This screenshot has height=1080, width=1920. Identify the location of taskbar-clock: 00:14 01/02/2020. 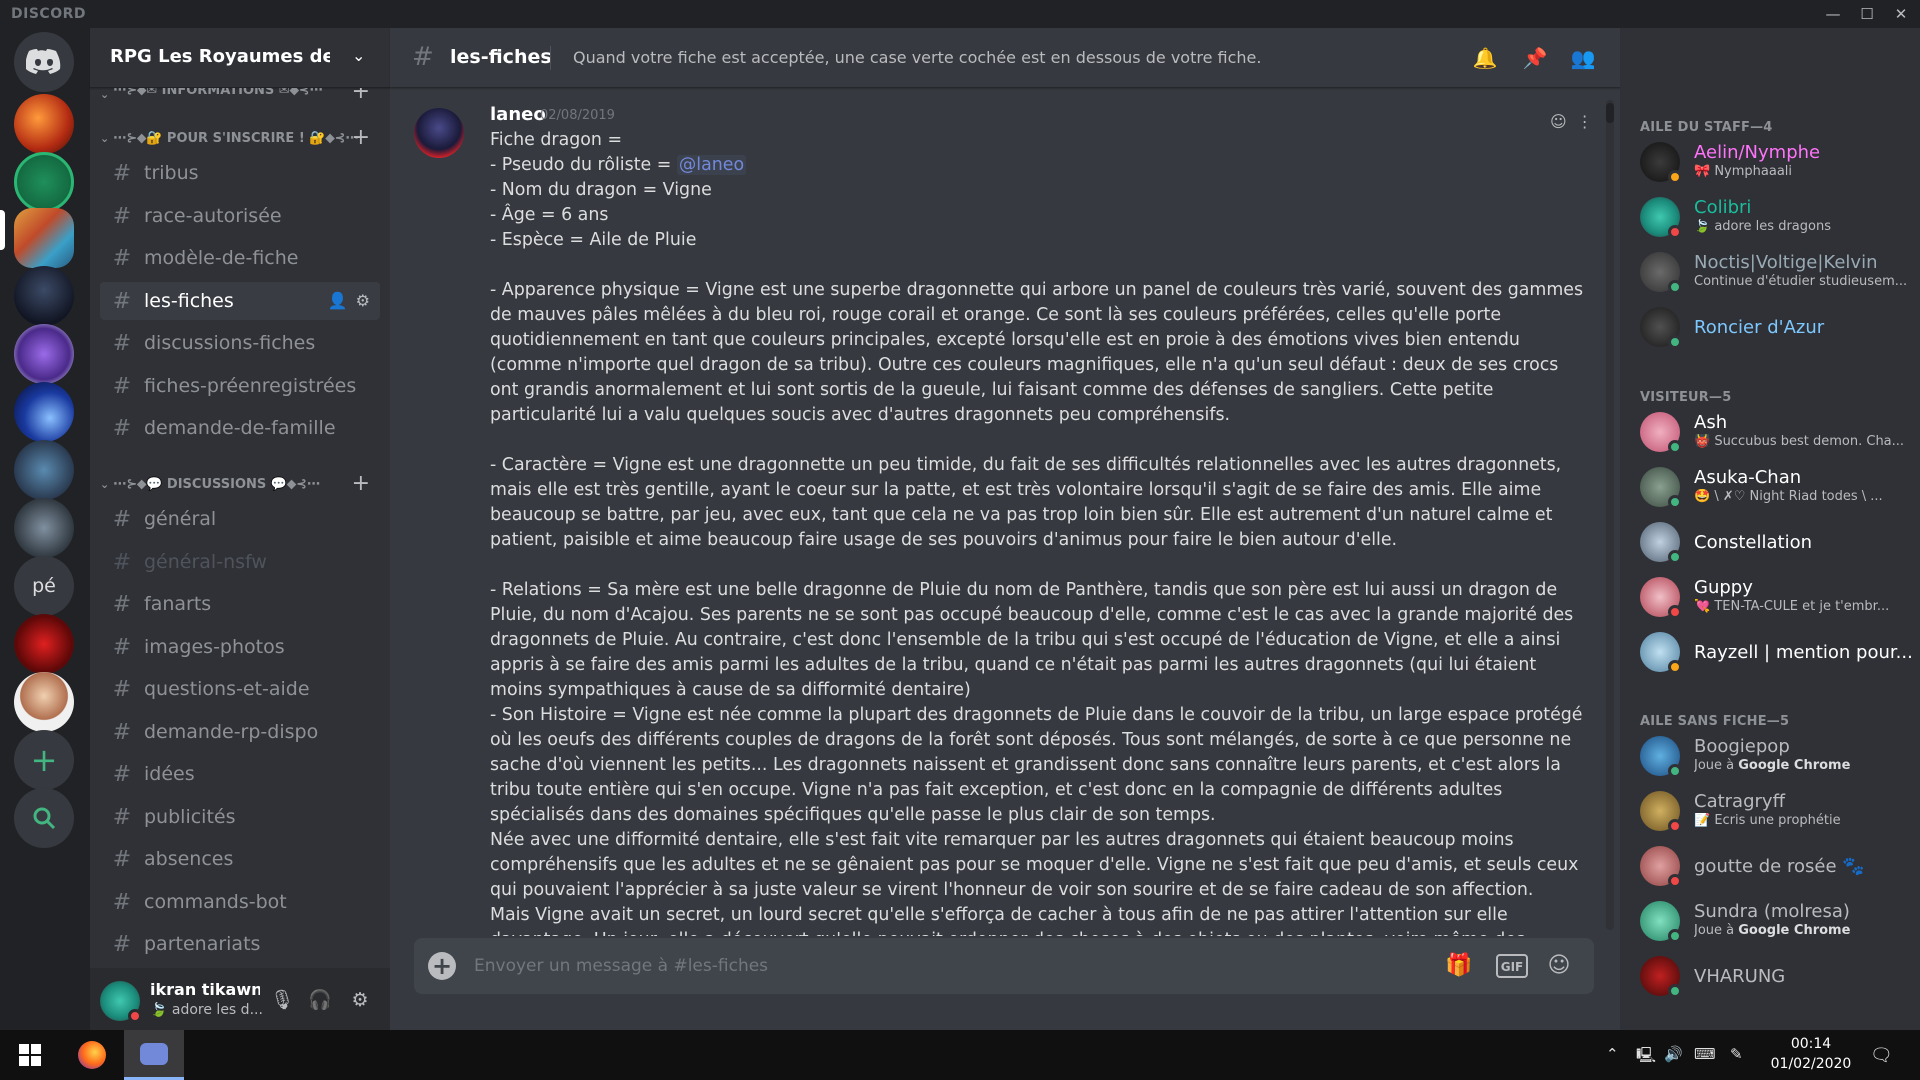
(1811, 1054).